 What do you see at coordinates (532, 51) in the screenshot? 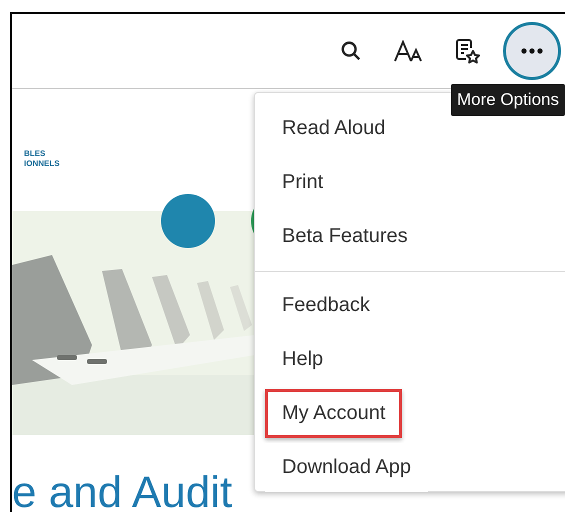
I see `more-icon` at bounding box center [532, 51].